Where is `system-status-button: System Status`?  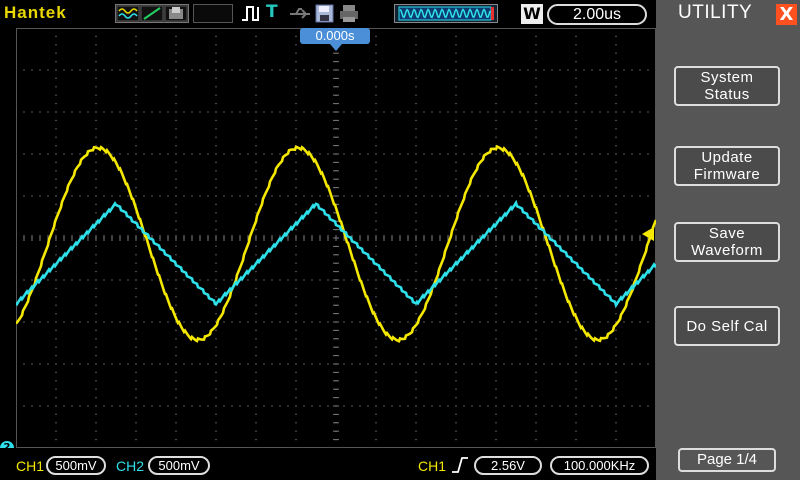 system-status-button: System Status is located at coordinates (727, 86).